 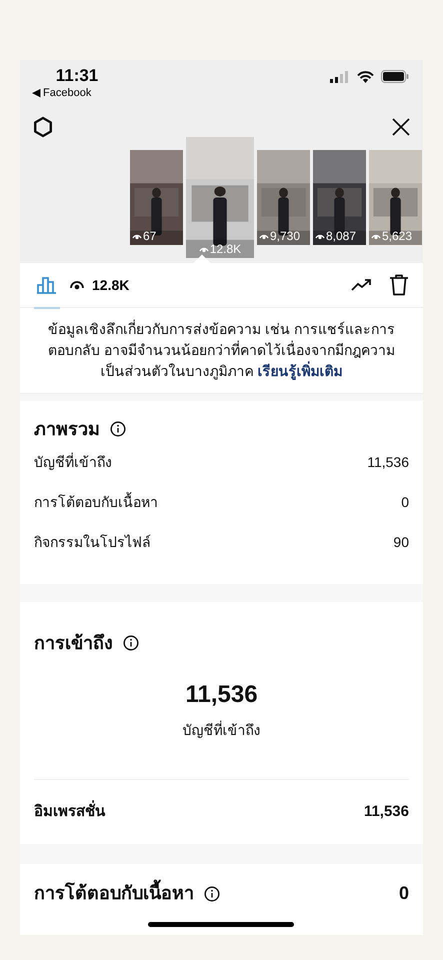 What do you see at coordinates (92, 542) in the screenshot?
I see `metric-label: กิจกรรมในโปรไฟล์` at bounding box center [92, 542].